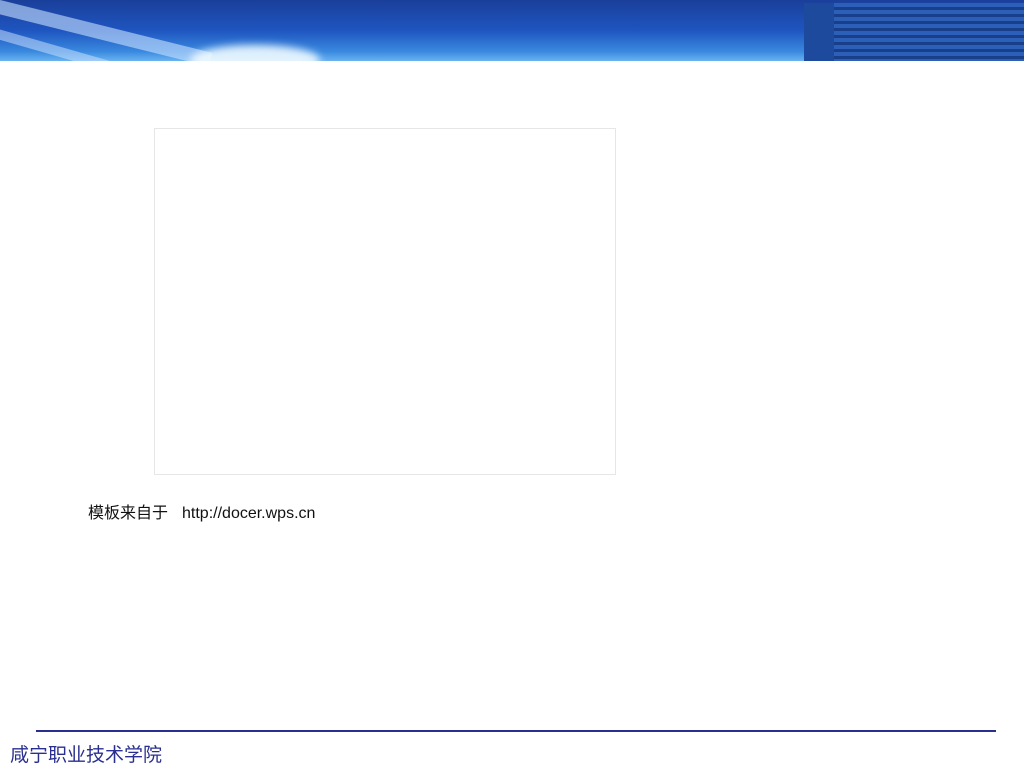 This screenshot has width=1024, height=768. I want to click on source-label: 模板来自于, so click(128, 513).